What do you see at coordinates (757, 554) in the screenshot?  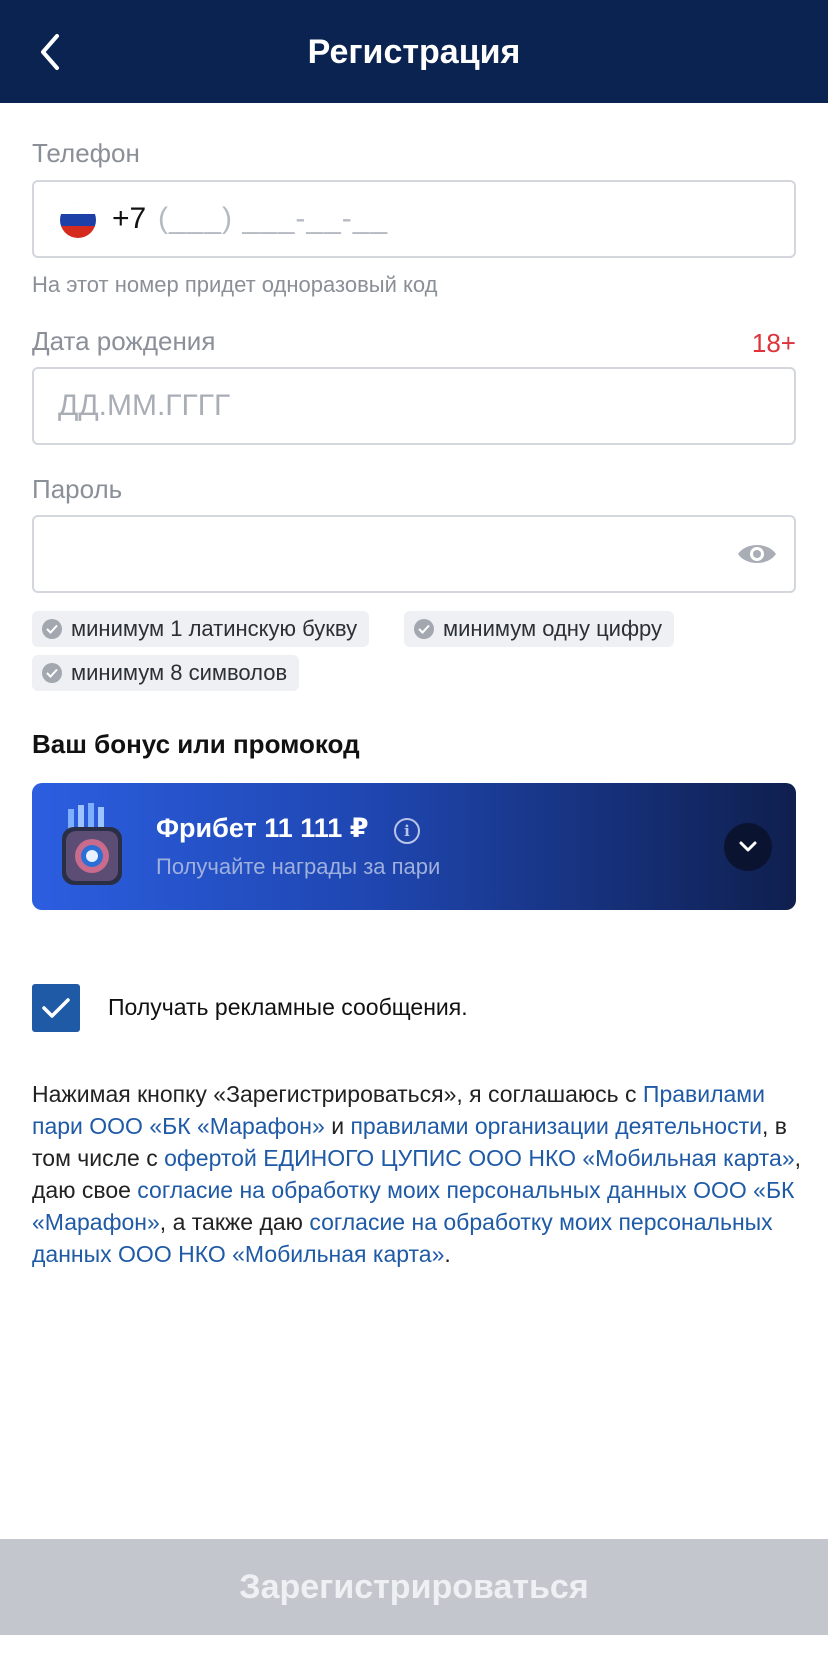 I see `show-password-eye-icon` at bounding box center [757, 554].